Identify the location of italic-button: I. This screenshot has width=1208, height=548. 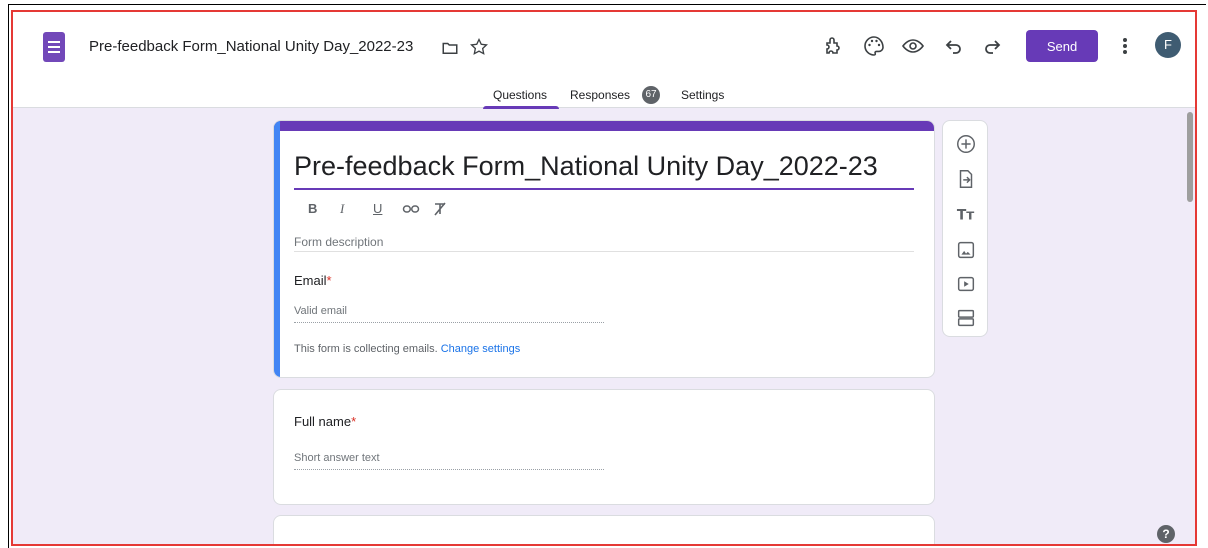
(342, 209).